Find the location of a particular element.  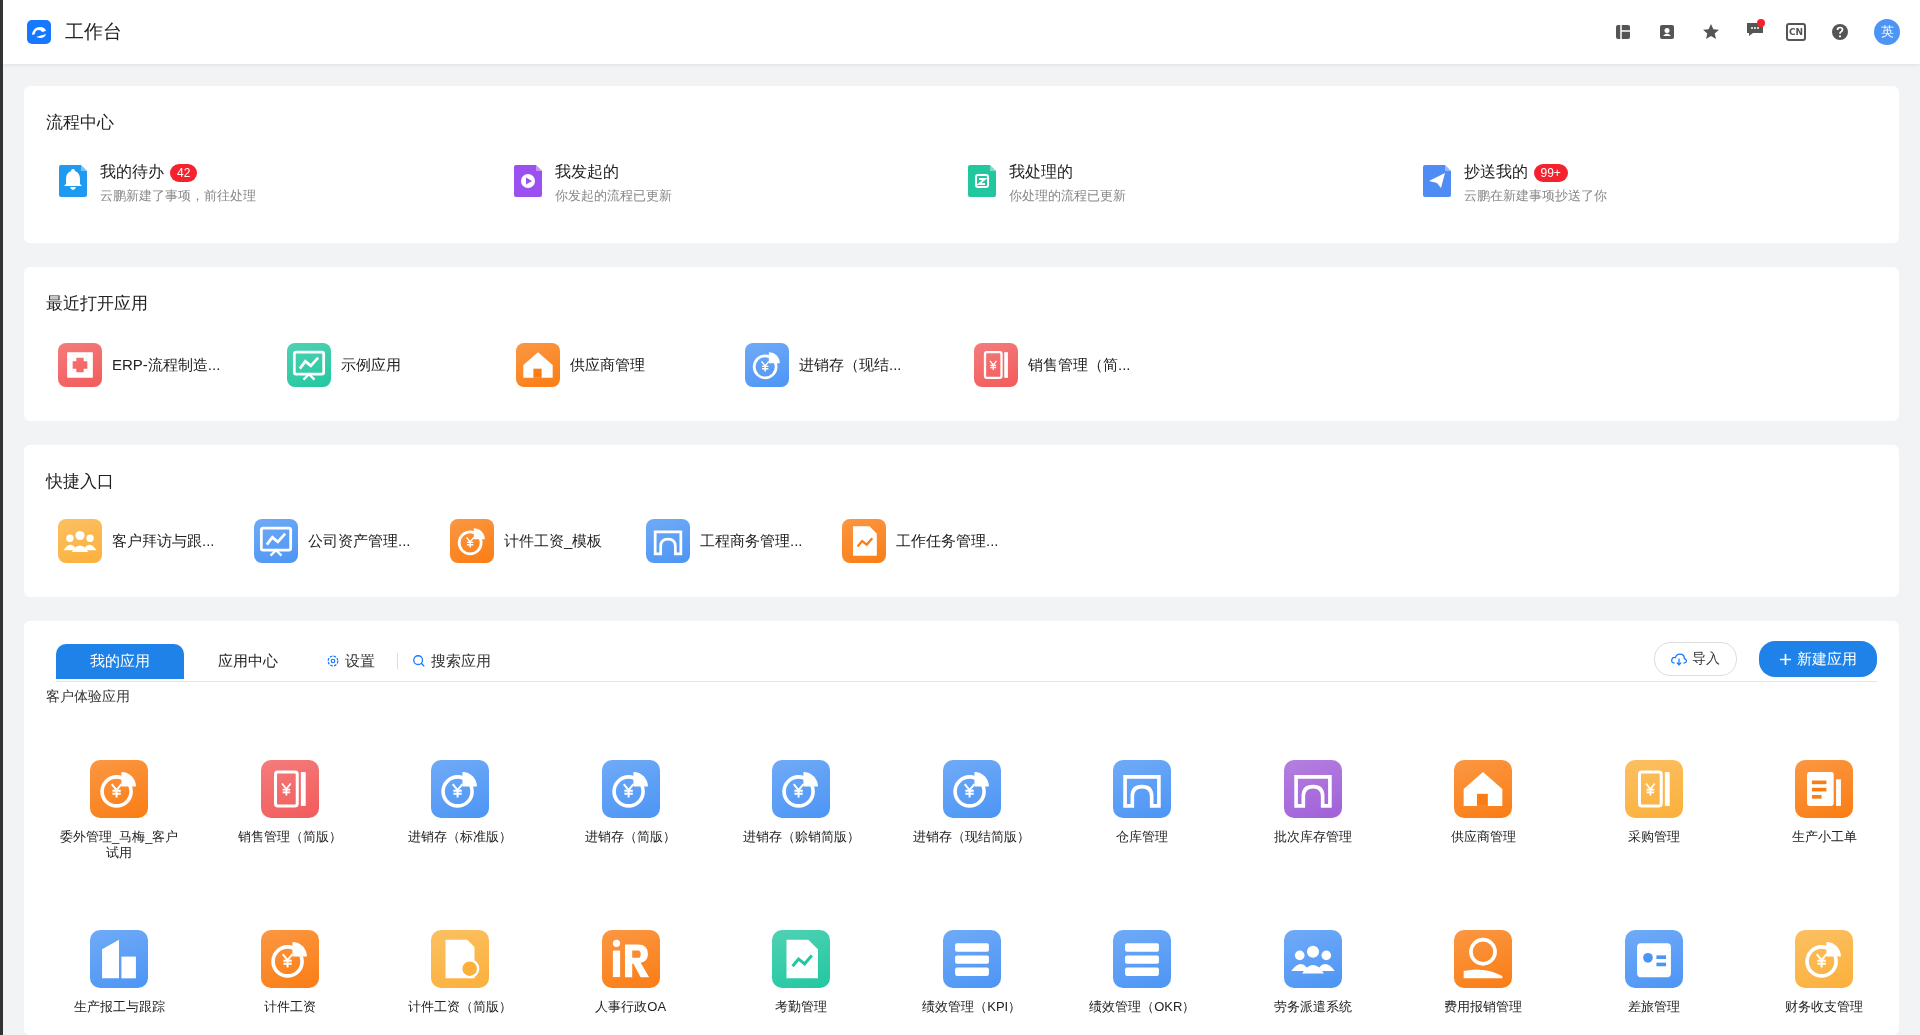

settings-link: 设置 is located at coordinates (350, 661).